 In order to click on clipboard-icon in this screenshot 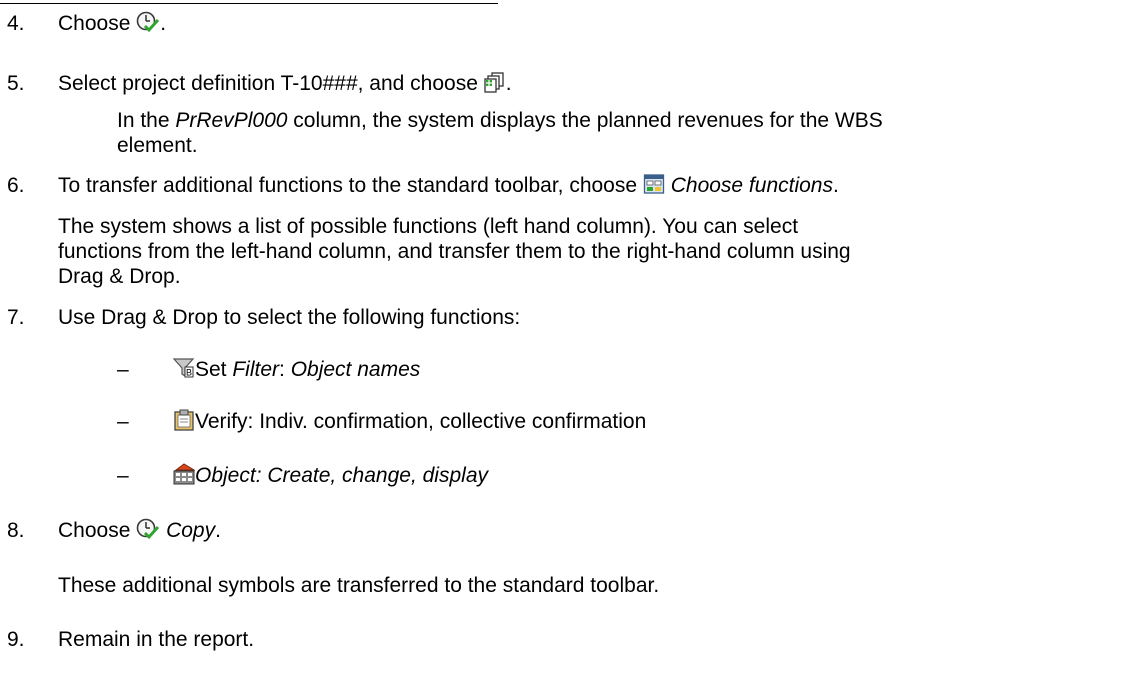, I will do `click(184, 420)`.